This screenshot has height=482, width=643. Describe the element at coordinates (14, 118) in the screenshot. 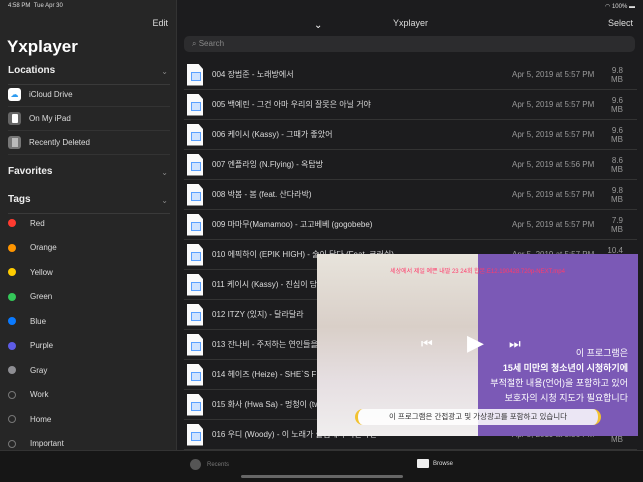

I see `ipad-icon` at that location.